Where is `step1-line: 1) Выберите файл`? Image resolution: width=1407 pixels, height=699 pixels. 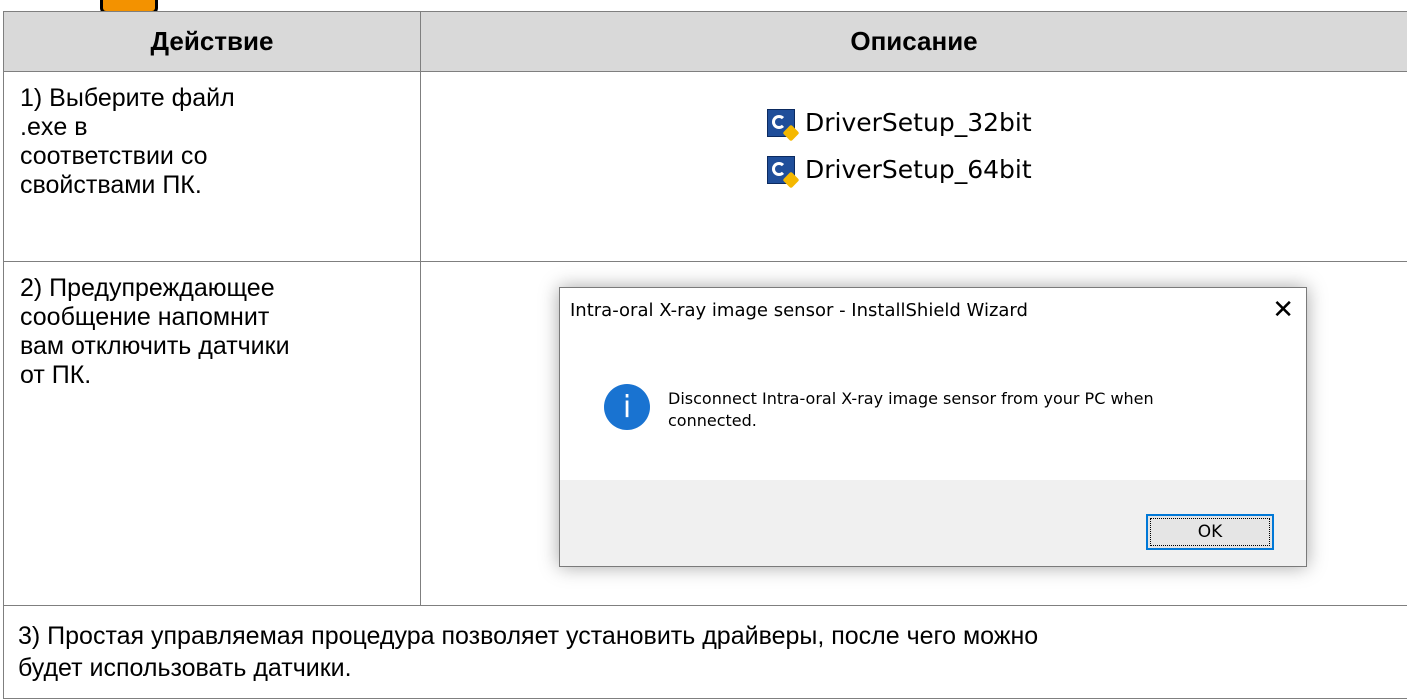 step1-line: 1) Выберите файл is located at coordinates (220, 98).